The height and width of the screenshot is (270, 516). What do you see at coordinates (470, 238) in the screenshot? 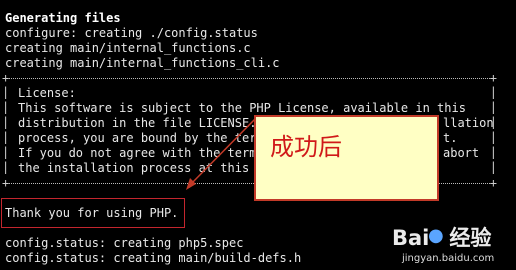
I see `watermark-logo-suffix: 经验` at bounding box center [470, 238].